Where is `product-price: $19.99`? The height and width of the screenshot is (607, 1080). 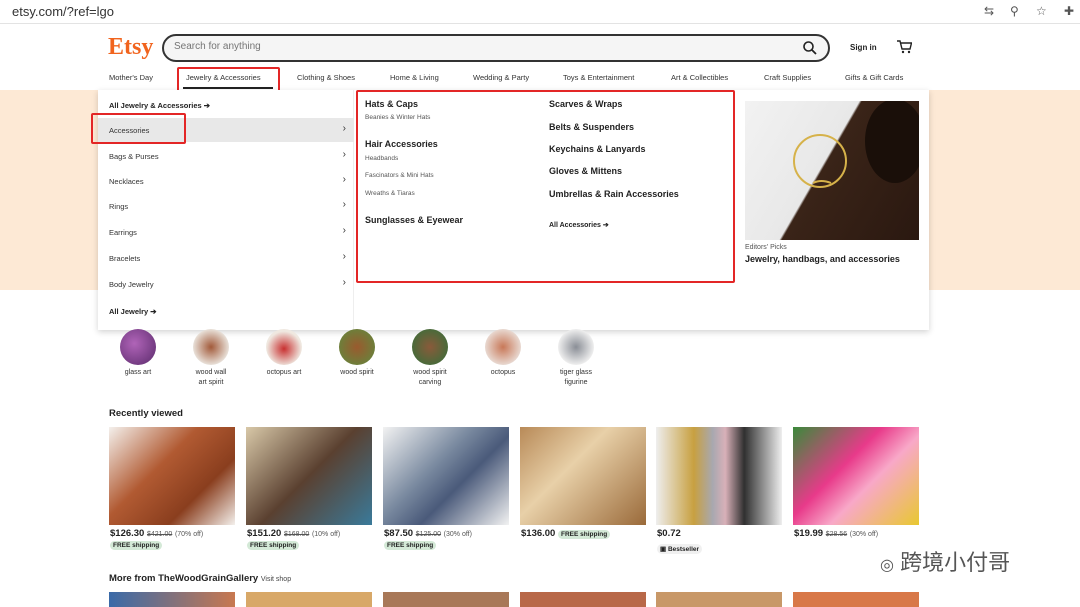
product-price: $19.99 is located at coordinates (809, 533).